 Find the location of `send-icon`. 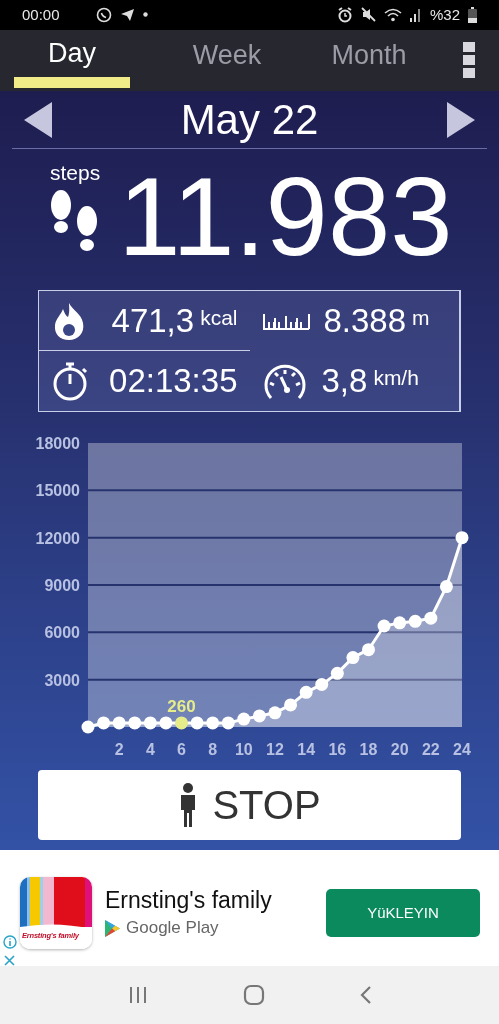

send-icon is located at coordinates (127, 14).